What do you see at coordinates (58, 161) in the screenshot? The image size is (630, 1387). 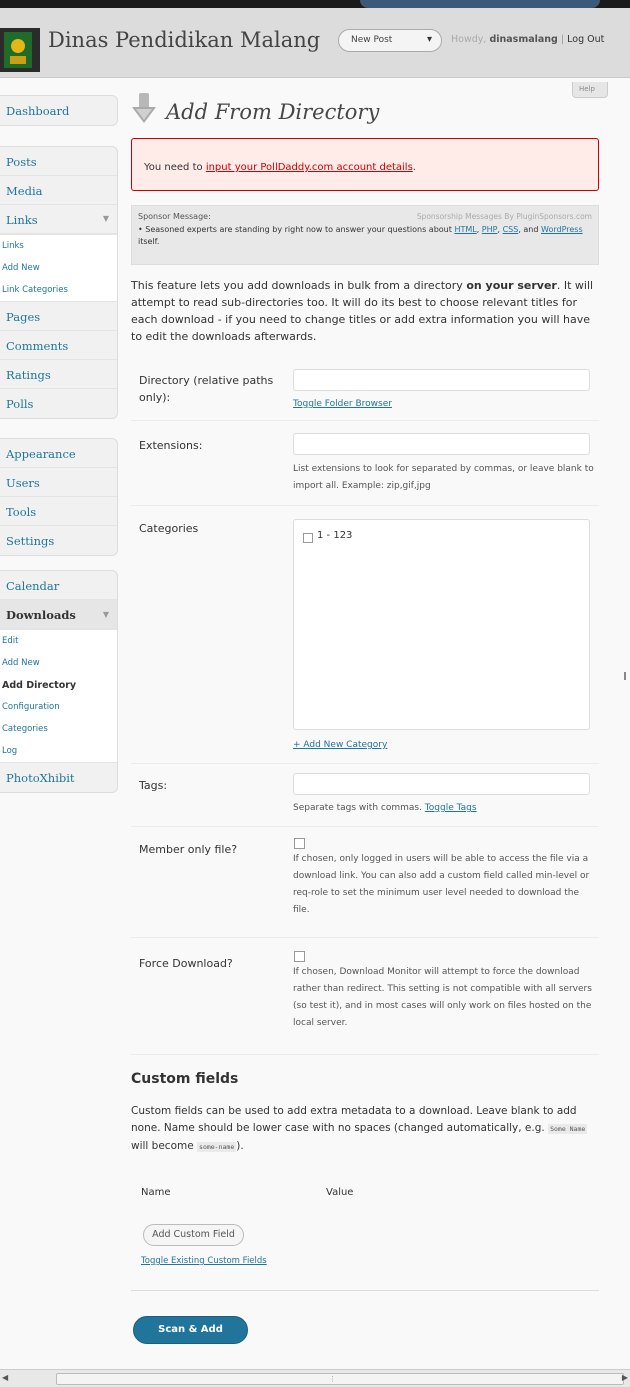 I see `menu-item-posts: Posts` at bounding box center [58, 161].